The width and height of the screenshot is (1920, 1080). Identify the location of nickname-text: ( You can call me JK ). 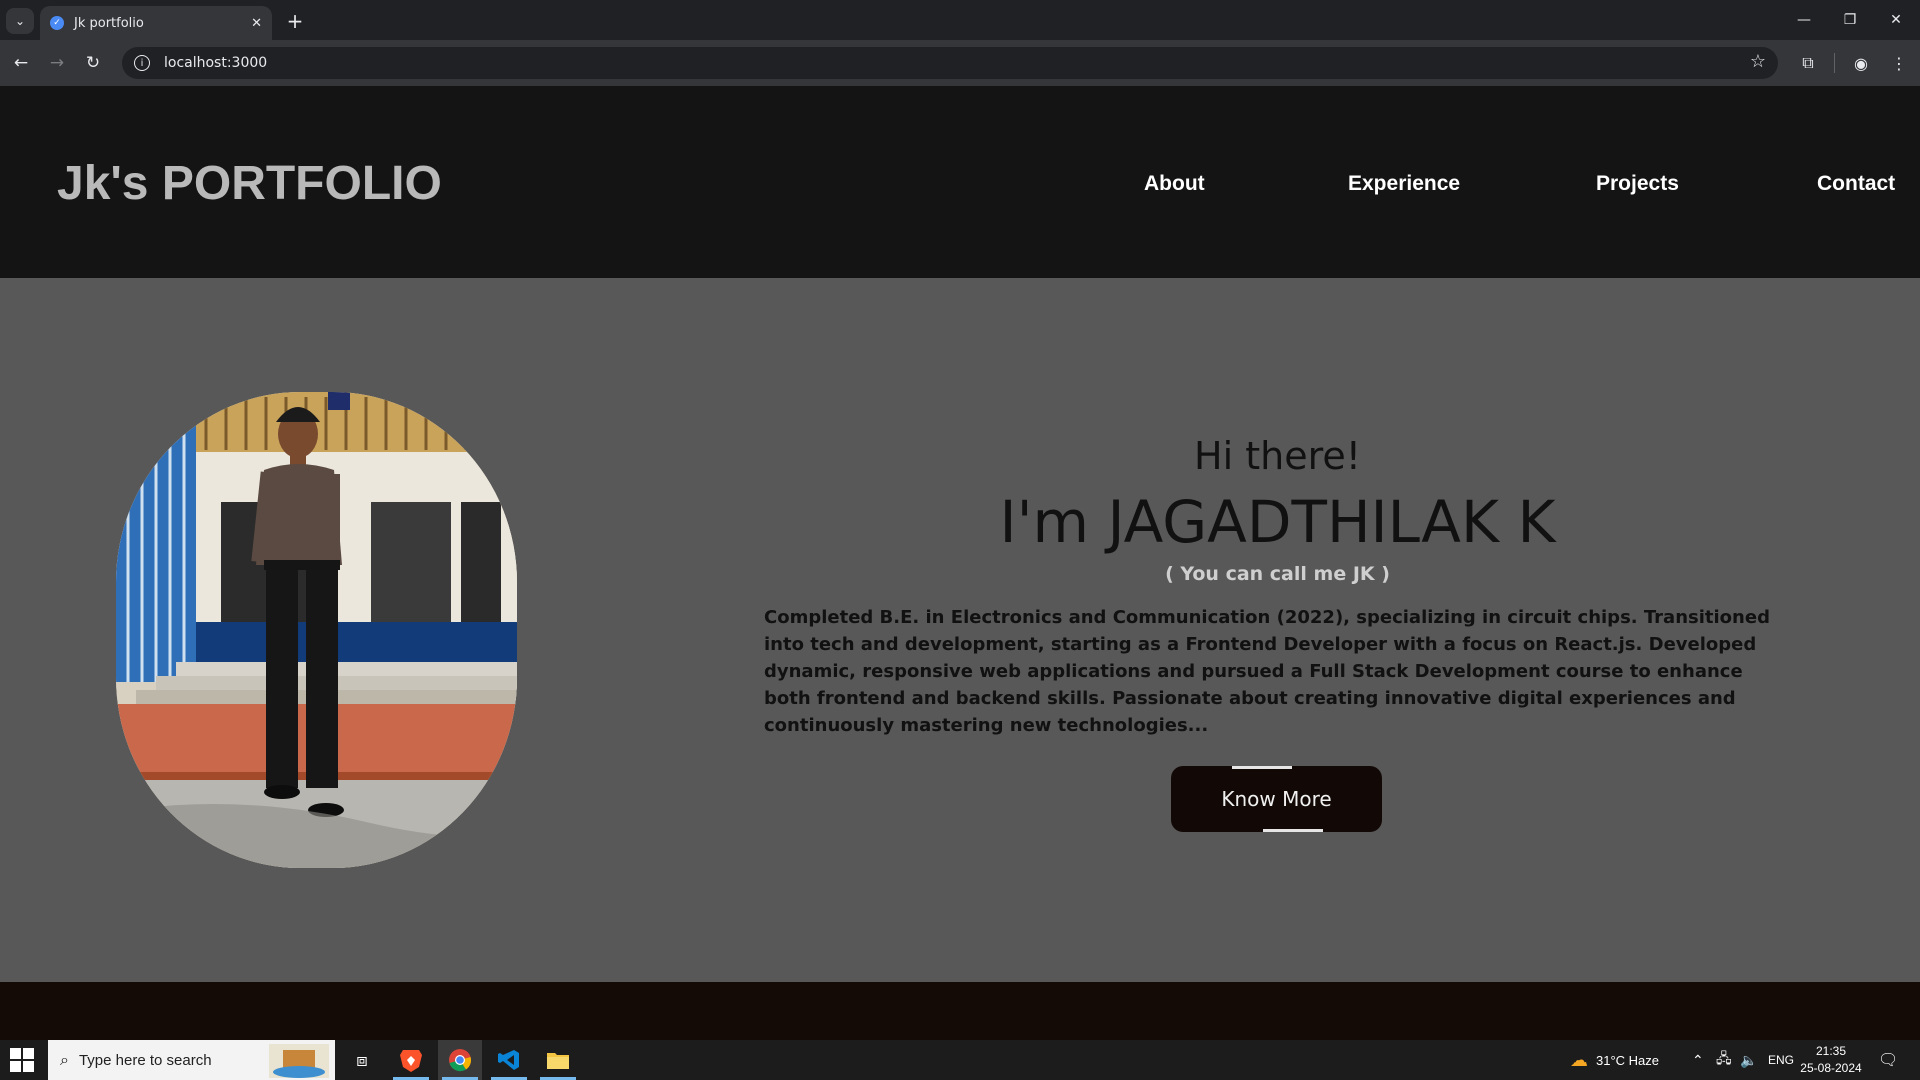
(1277, 574).